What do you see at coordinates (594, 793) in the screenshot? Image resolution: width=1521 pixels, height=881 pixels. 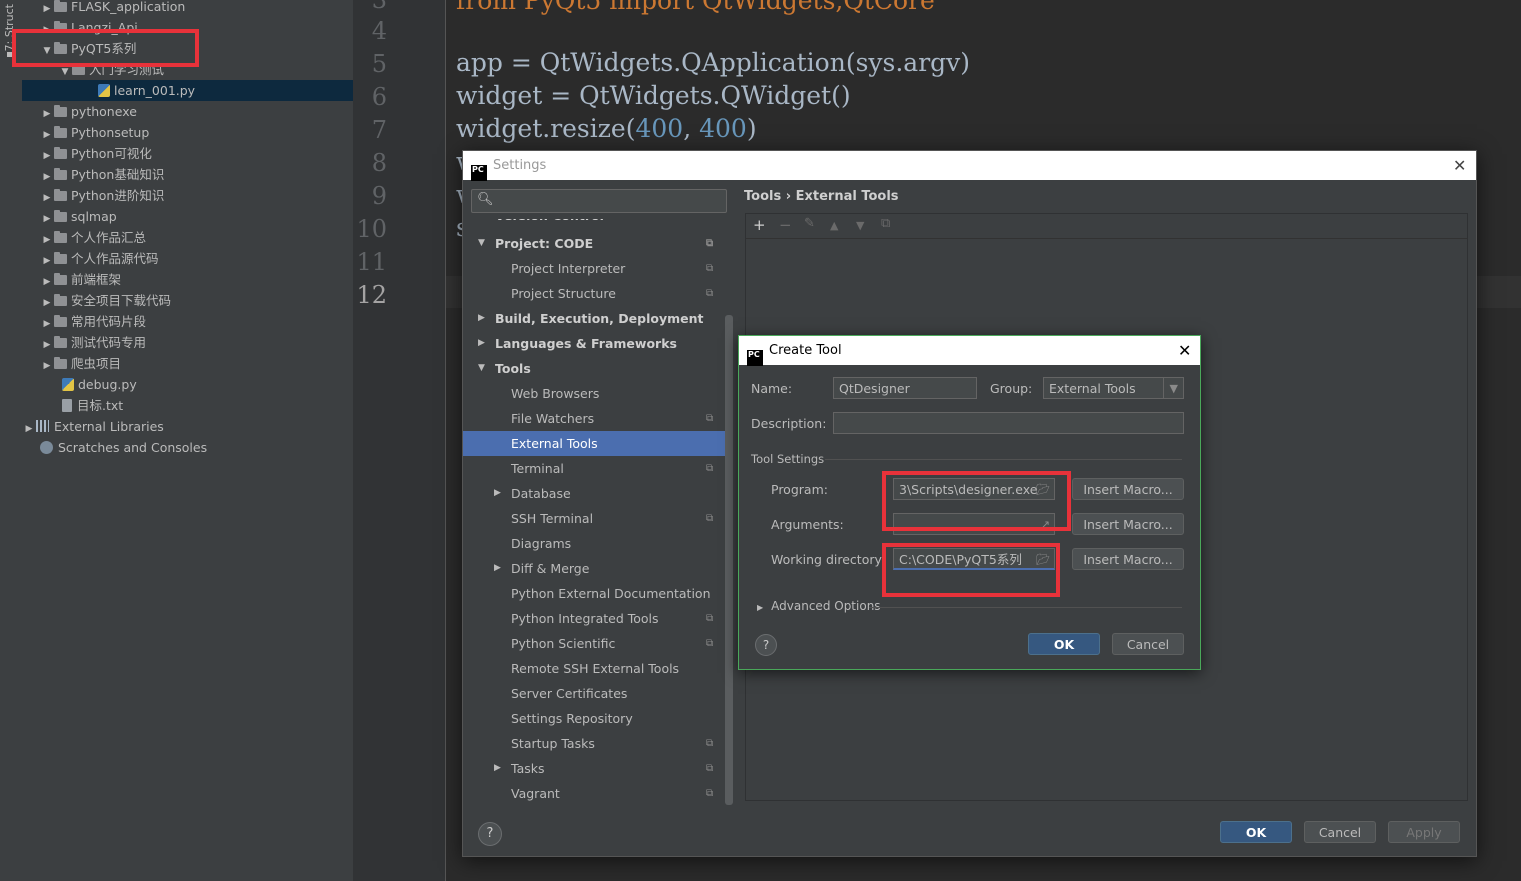 I see `nav-vagrant: Vagrant ⧉` at bounding box center [594, 793].